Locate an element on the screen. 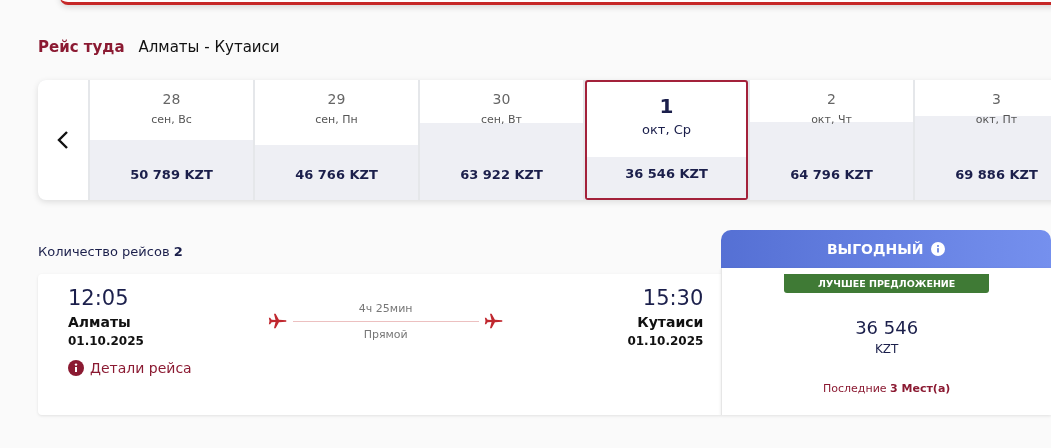  arrival-date: 01.10.2025 is located at coordinates (665, 341).